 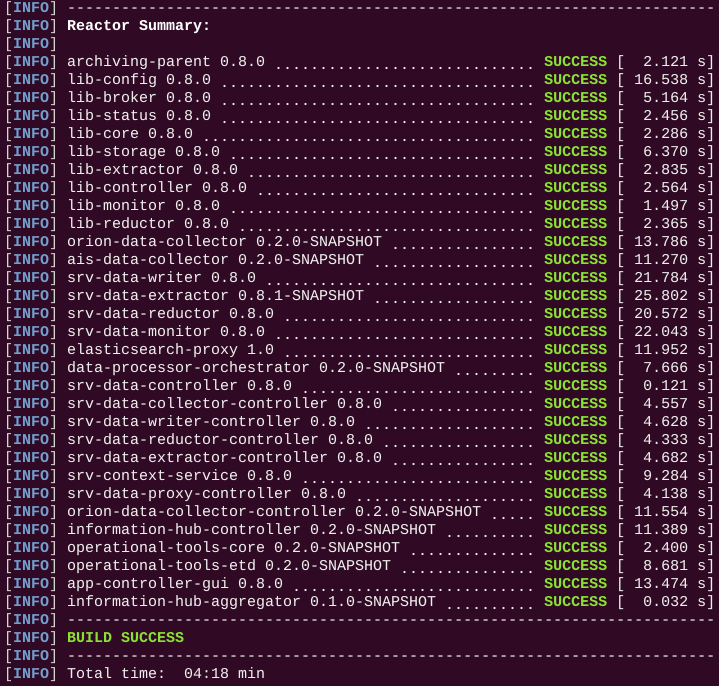 What do you see at coordinates (170, 315) in the screenshot?
I see `module-name: srv-data-reductor 0.8.0` at bounding box center [170, 315].